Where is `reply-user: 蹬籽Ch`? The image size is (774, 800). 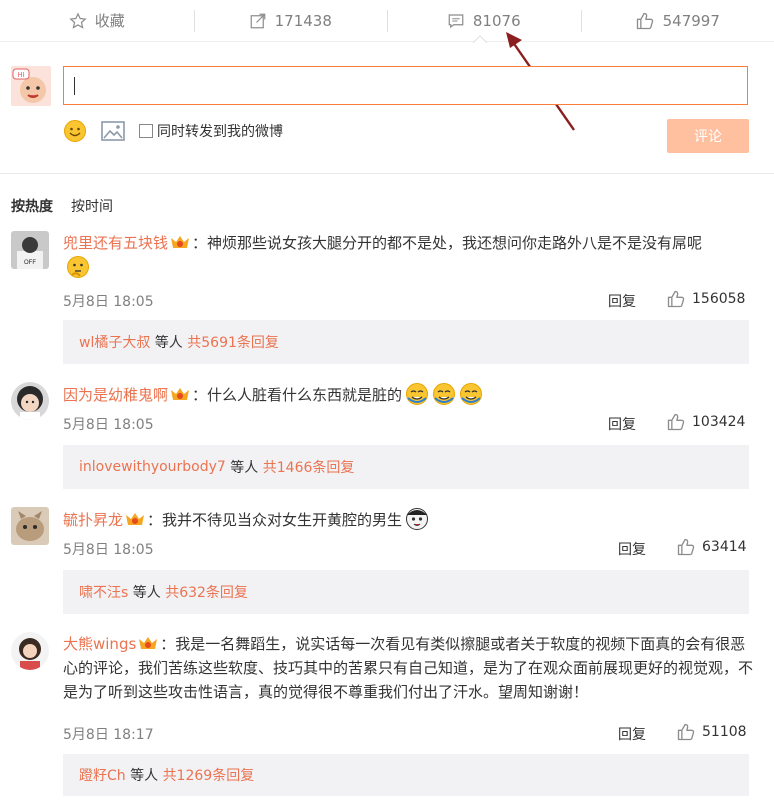
reply-user: 蹬籽Ch is located at coordinates (102, 775).